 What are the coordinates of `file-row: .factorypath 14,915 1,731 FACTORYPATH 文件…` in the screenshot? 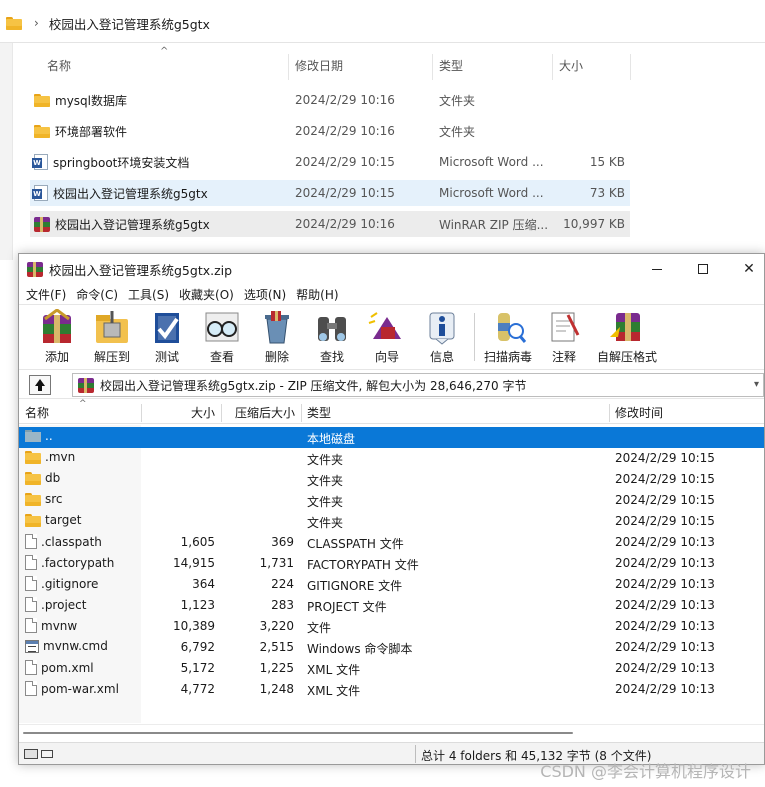 It's located at (391, 563).